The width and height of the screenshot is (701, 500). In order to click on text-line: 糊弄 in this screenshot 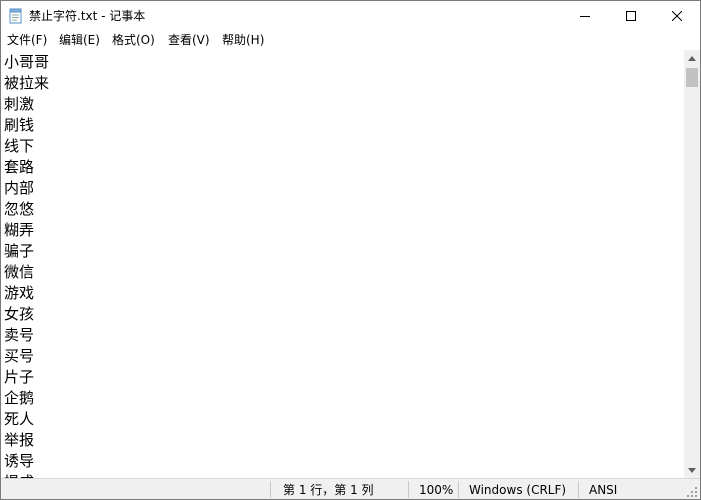, I will do `click(19, 230)`.